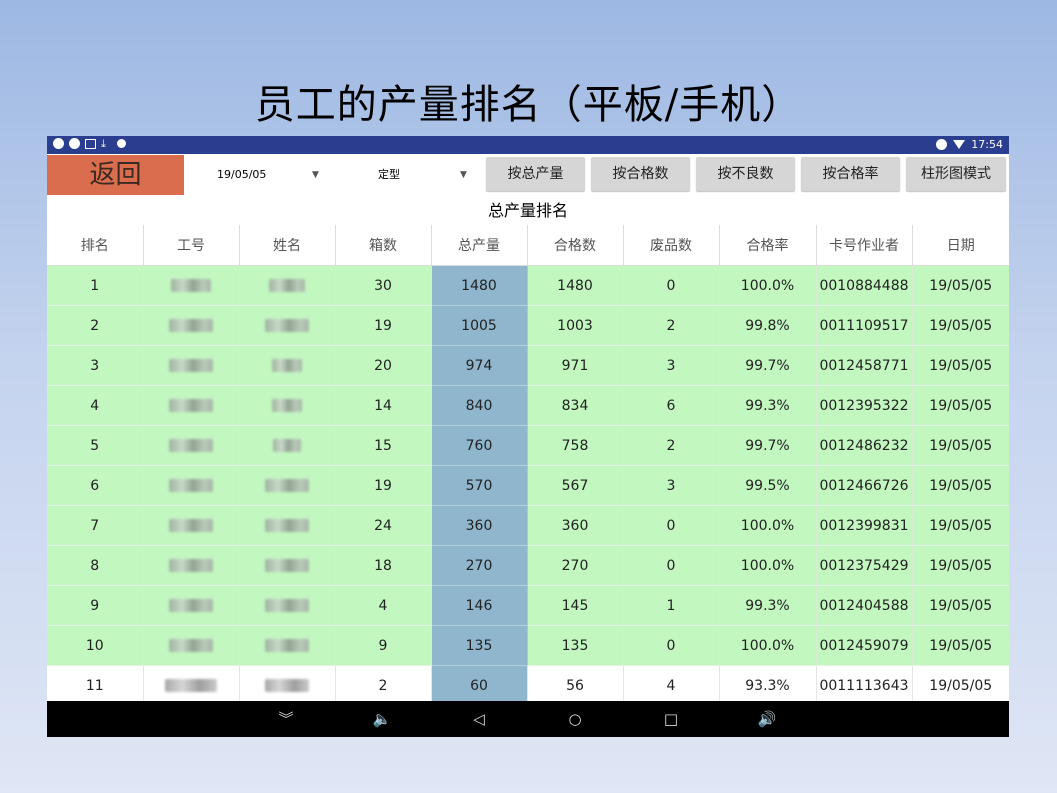 The width and height of the screenshot is (1057, 793). What do you see at coordinates (768, 605) in the screenshot?
I see `cell-rate: 99.3%` at bounding box center [768, 605].